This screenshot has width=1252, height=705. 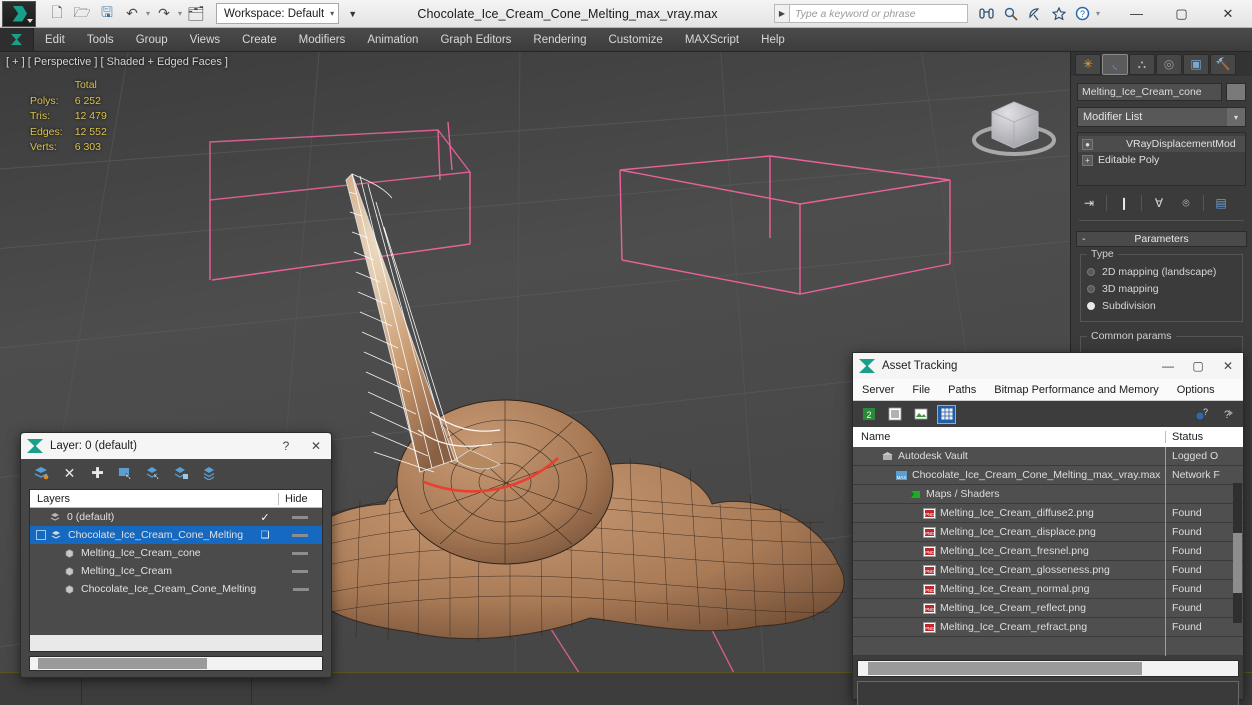 What do you see at coordinates (1088, 64) in the screenshot?
I see `create-tab: ✳` at bounding box center [1088, 64].